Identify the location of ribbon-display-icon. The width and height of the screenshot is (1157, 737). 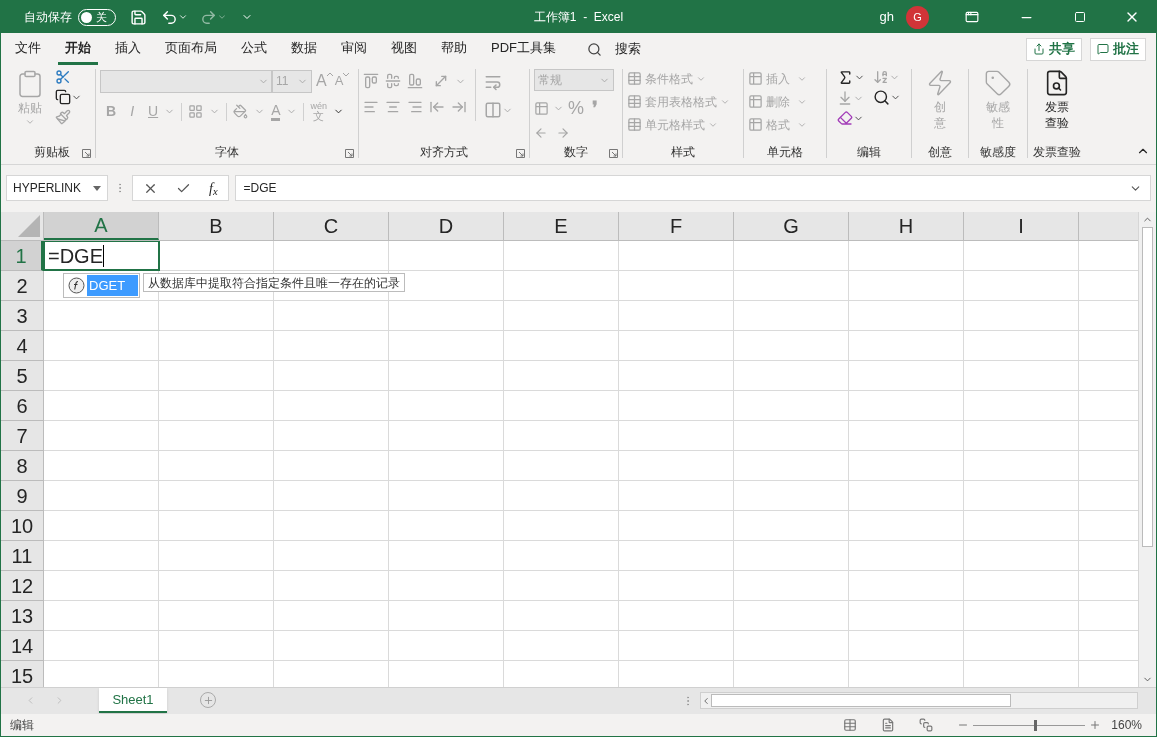
(972, 17).